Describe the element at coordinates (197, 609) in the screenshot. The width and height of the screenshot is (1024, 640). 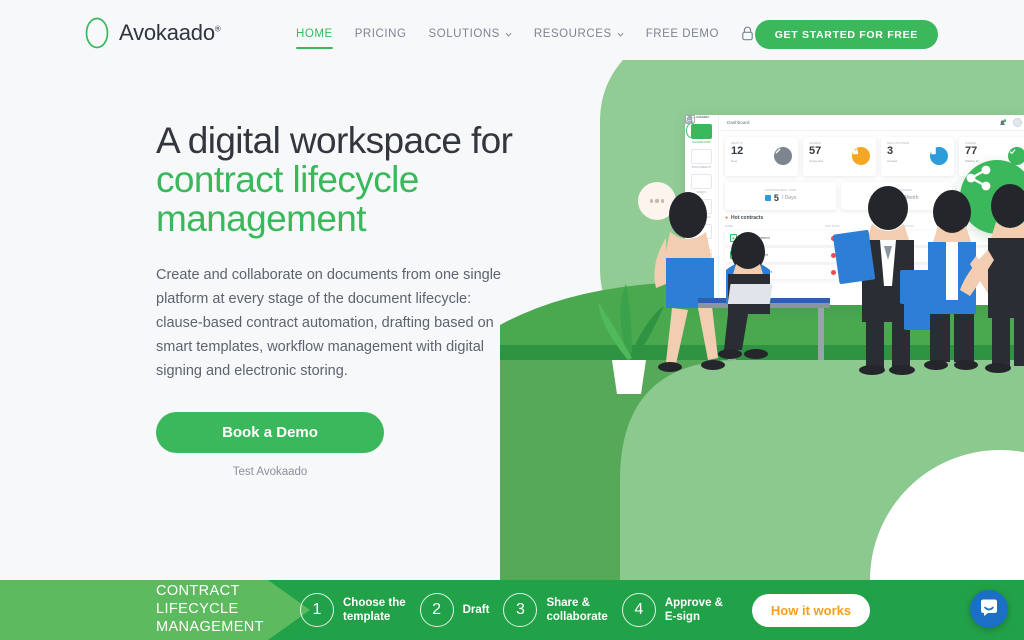
I see `clm-title-line-2: LIFECYCLE` at that location.